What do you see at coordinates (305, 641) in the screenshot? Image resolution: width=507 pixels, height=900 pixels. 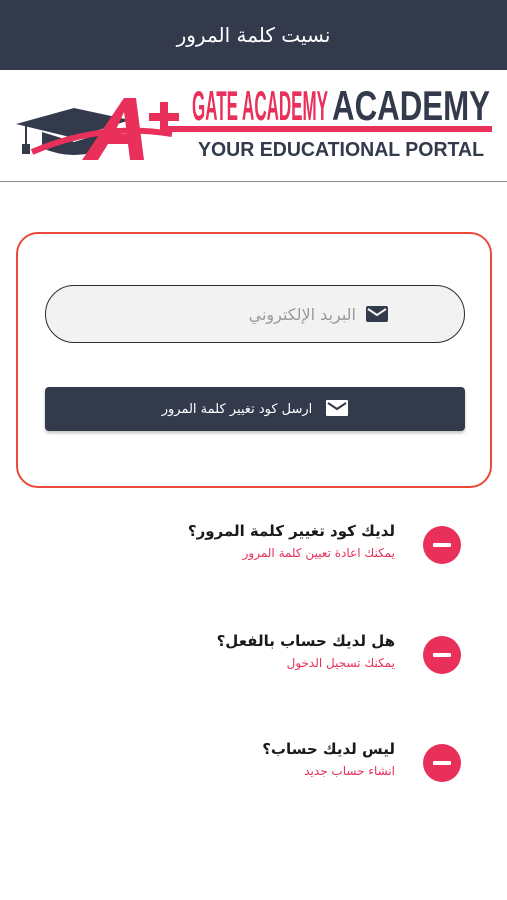 I see `option-title: هل لديك حساب بالفعل؟` at bounding box center [305, 641].